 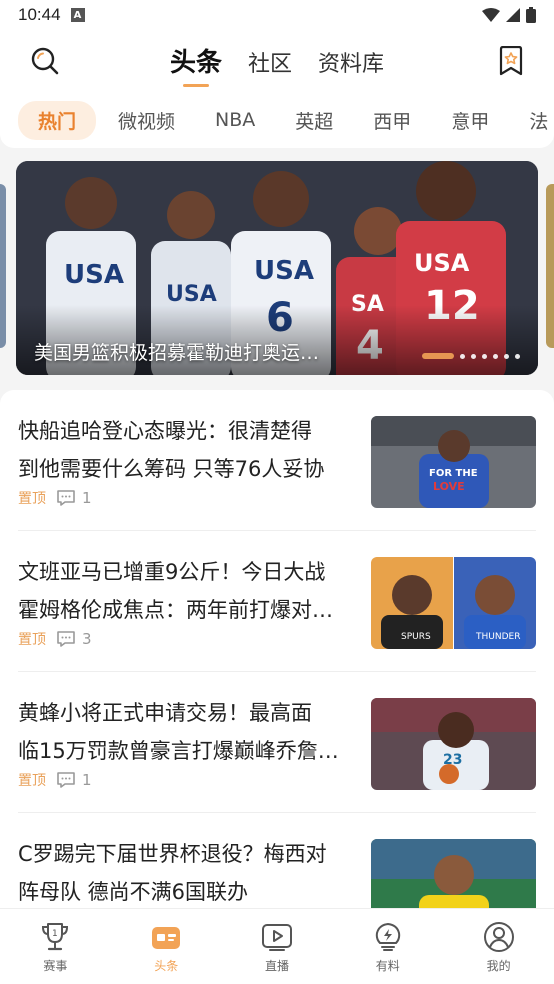 I want to click on news-item: 黄蜂小将正式申请交易！最高面 临15万罚款曾豪言打爆巅峰乔詹… 置顶 1 23, so click(x=277, y=742).